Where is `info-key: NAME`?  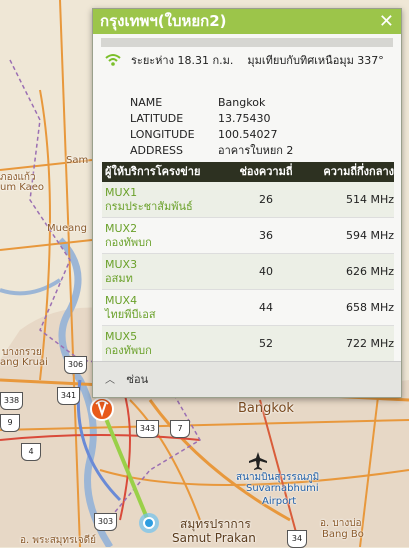 info-key: NAME is located at coordinates (146, 102).